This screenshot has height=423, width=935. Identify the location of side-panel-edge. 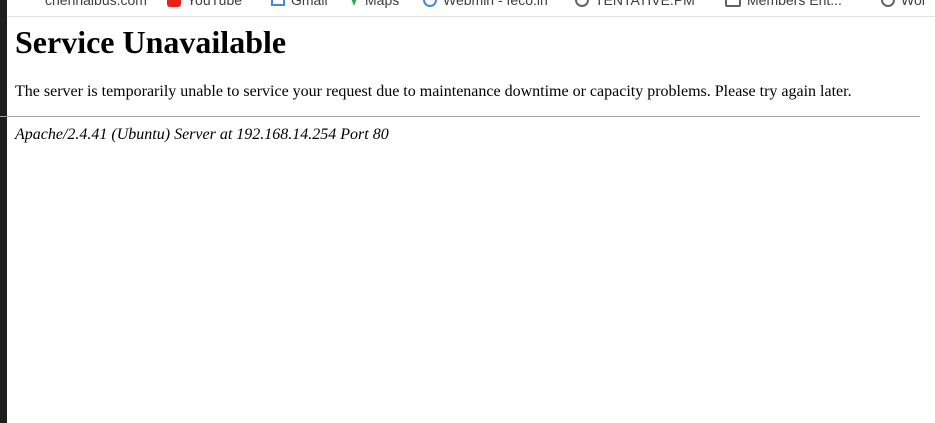
(3, 211).